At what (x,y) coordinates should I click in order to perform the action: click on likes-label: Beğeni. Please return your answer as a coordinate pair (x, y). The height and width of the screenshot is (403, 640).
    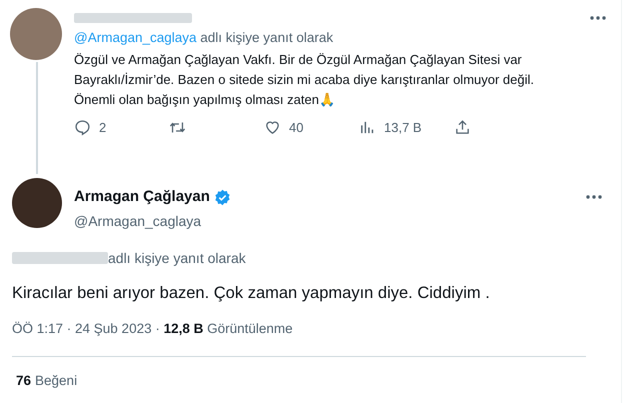
    Looking at the image, I should click on (56, 380).